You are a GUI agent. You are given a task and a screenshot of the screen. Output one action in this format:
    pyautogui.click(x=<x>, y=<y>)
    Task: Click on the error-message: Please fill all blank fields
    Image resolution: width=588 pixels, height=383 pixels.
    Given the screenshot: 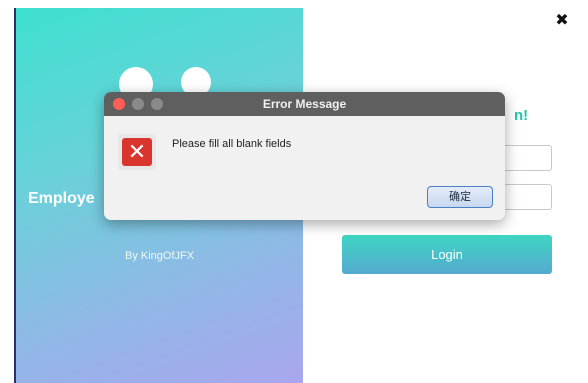 What is the action you would take?
    pyautogui.click(x=232, y=144)
    